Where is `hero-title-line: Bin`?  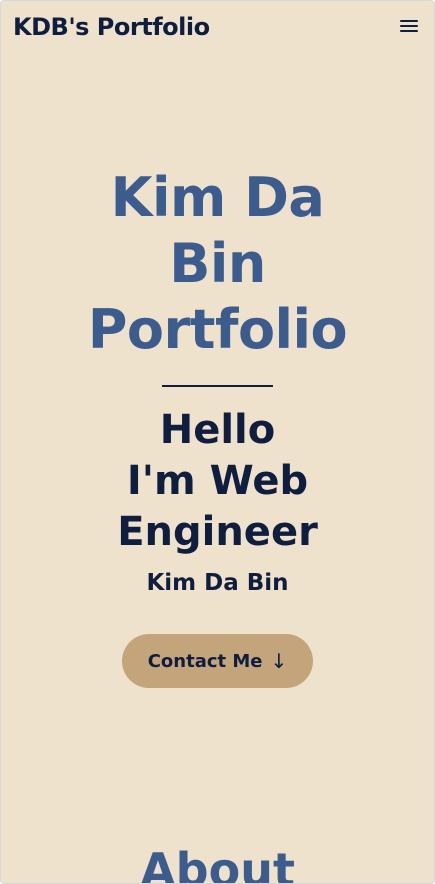
hero-title-line: Bin is located at coordinates (217, 263).